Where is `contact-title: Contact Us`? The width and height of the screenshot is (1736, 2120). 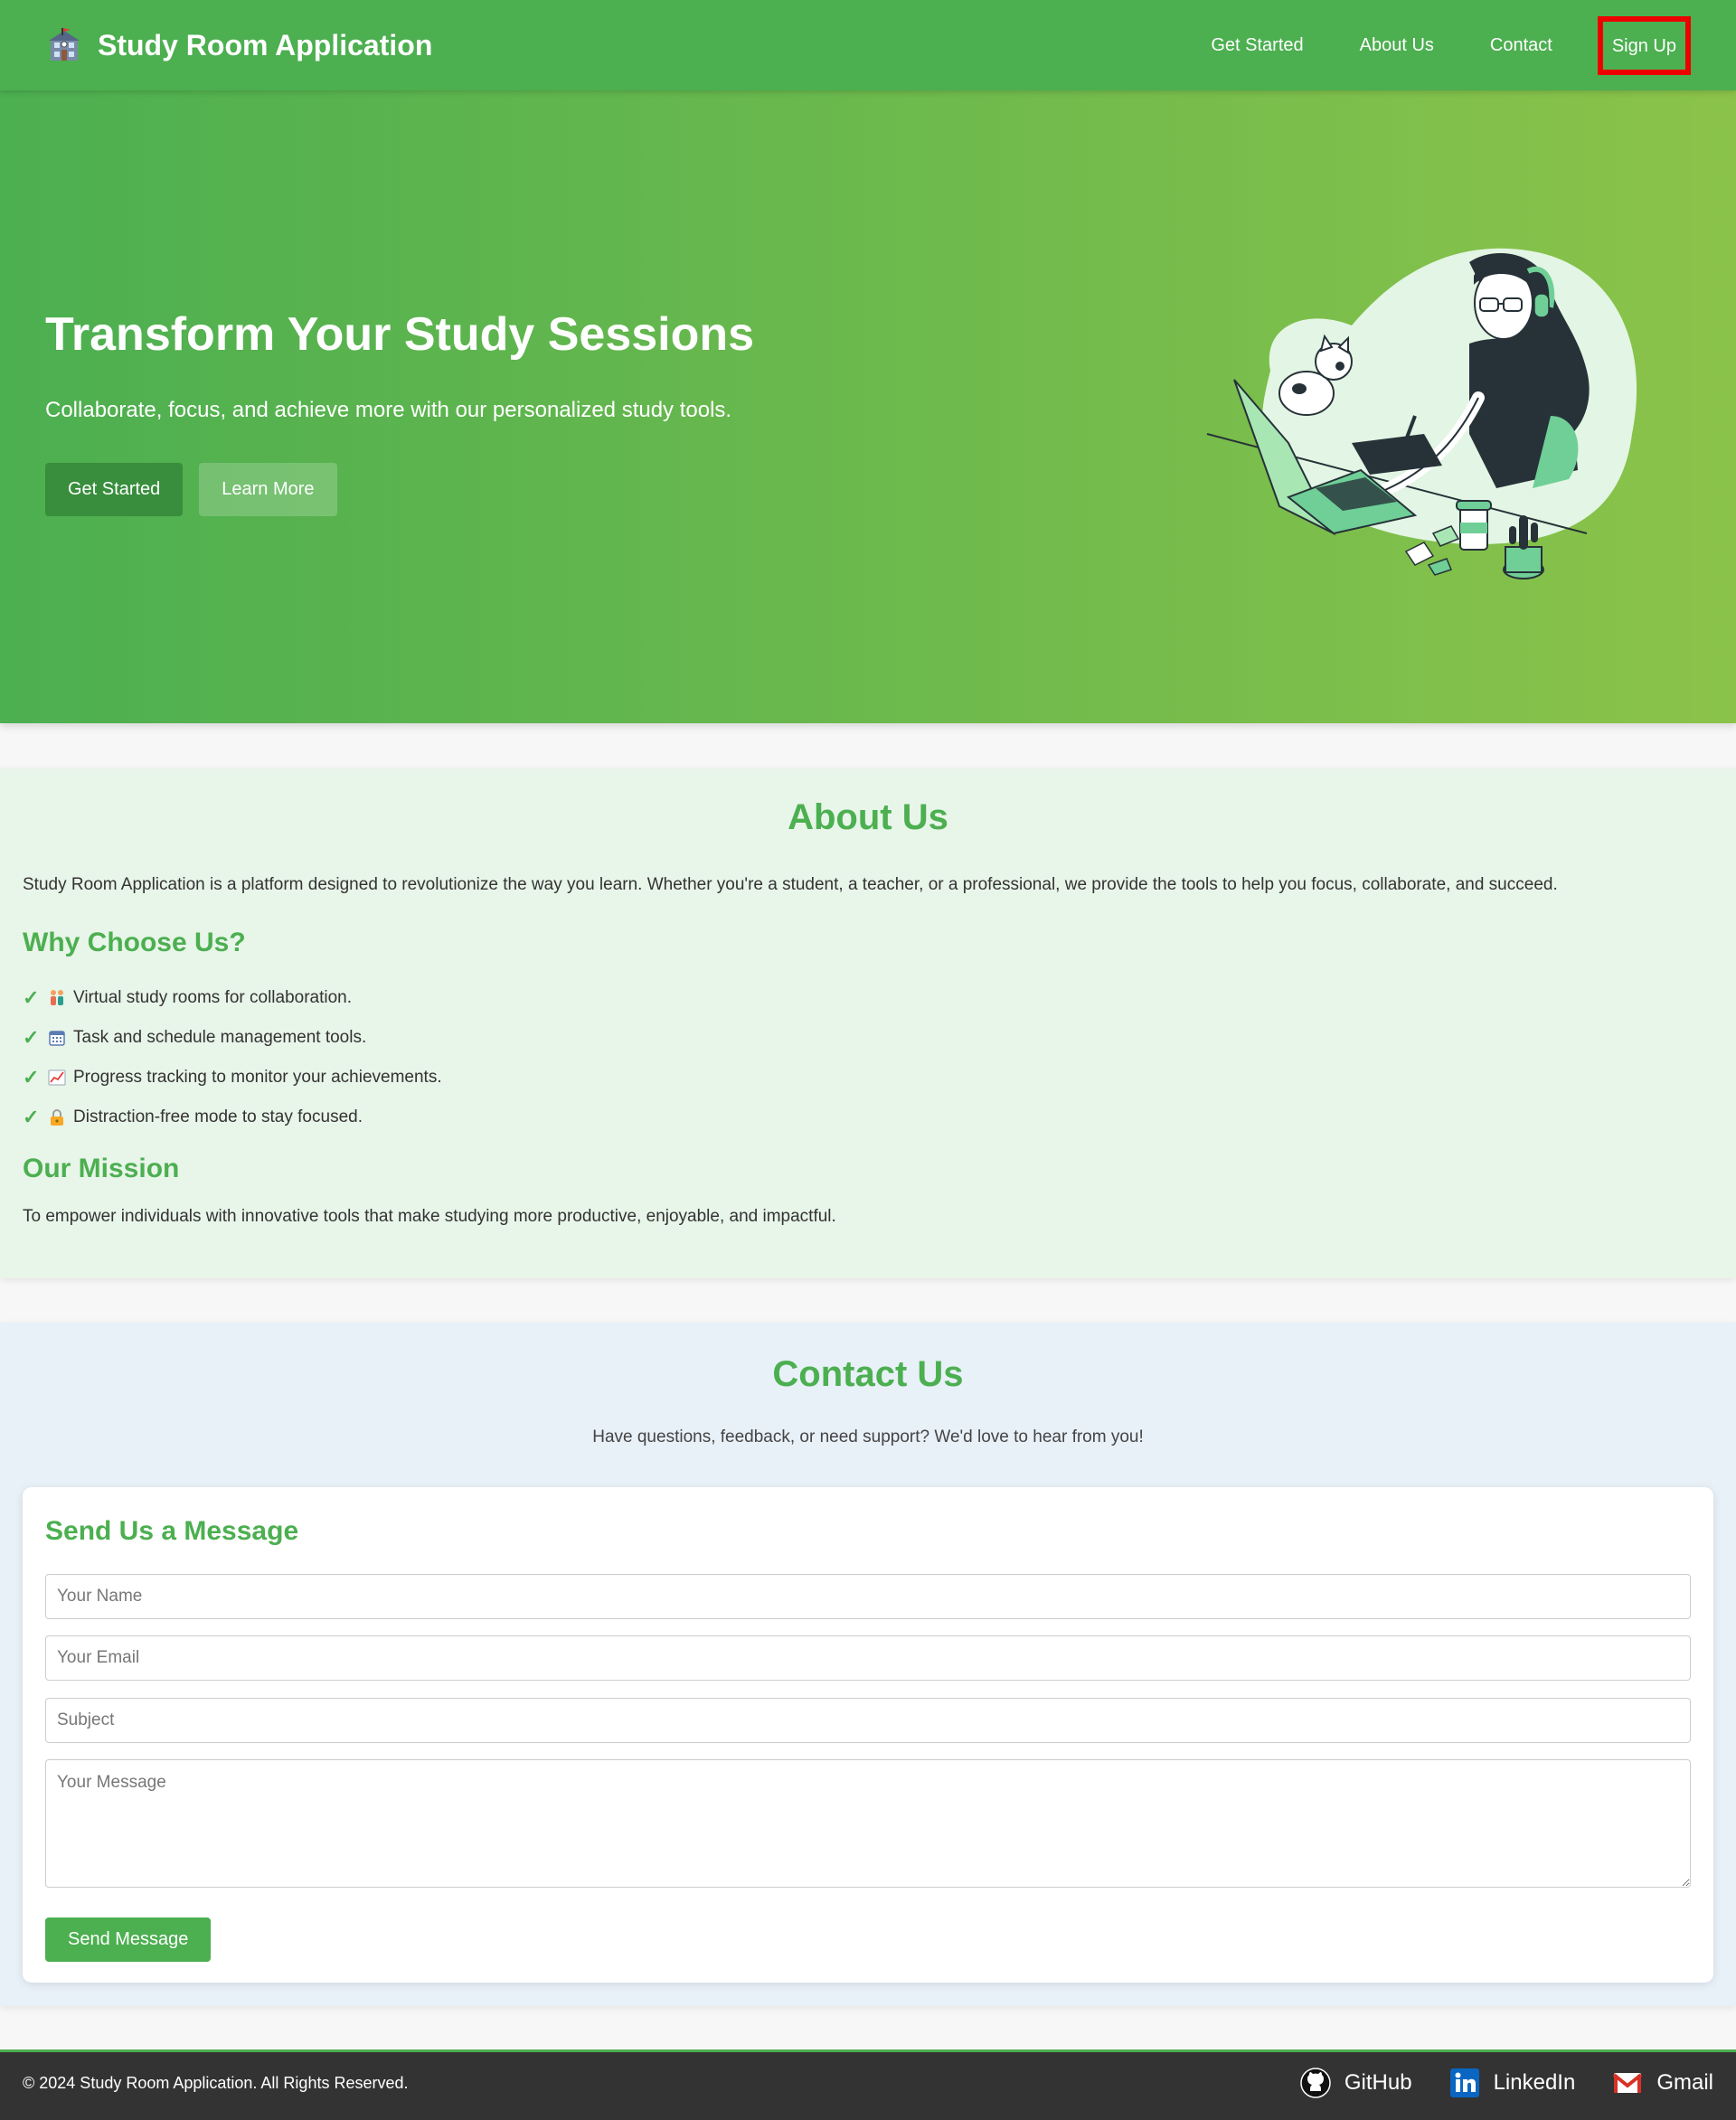
contact-title: Contact Us is located at coordinates (868, 1374).